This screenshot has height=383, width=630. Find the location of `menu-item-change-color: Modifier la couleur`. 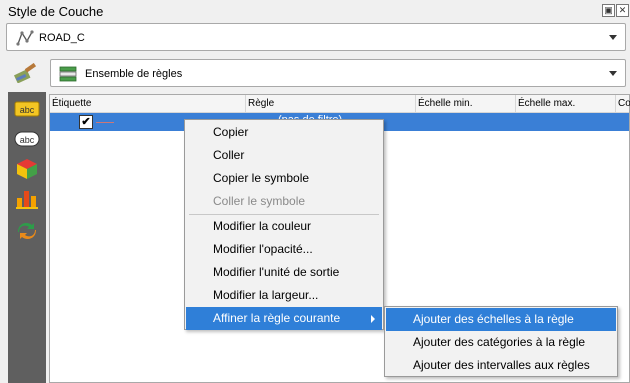

menu-item-change-color: Modifier la couleur is located at coordinates (284, 226).